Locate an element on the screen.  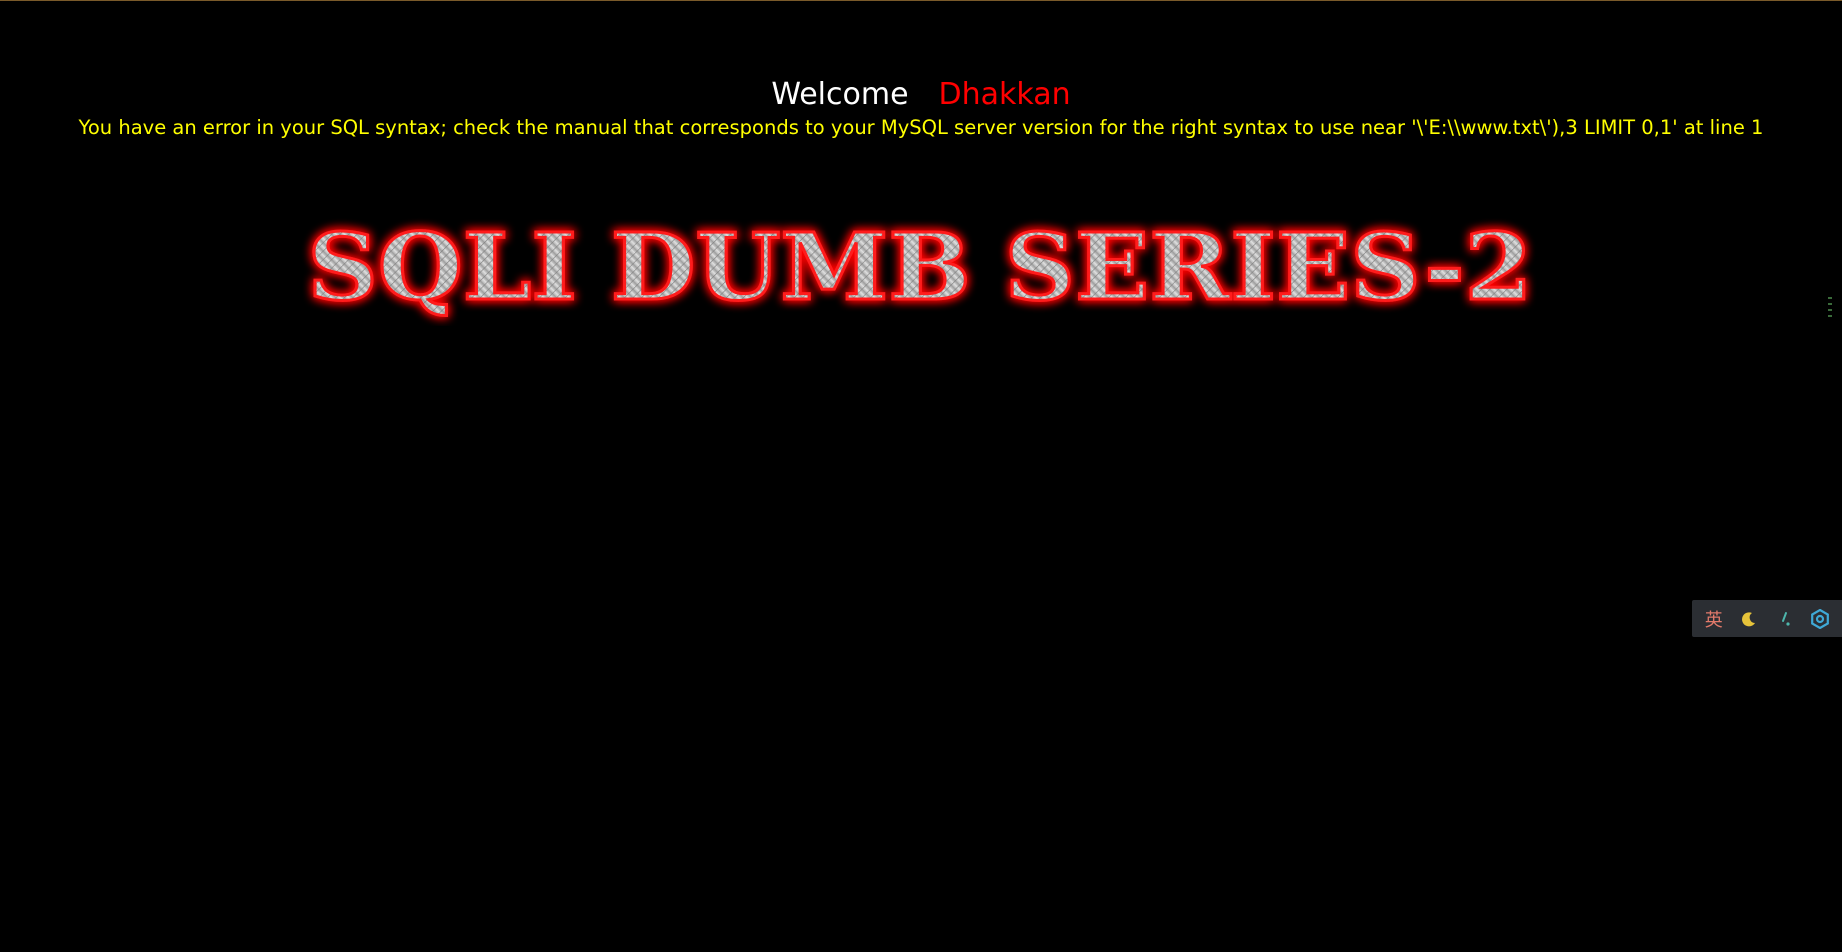
ime-toolbar: 英 is located at coordinates (1767, 618).